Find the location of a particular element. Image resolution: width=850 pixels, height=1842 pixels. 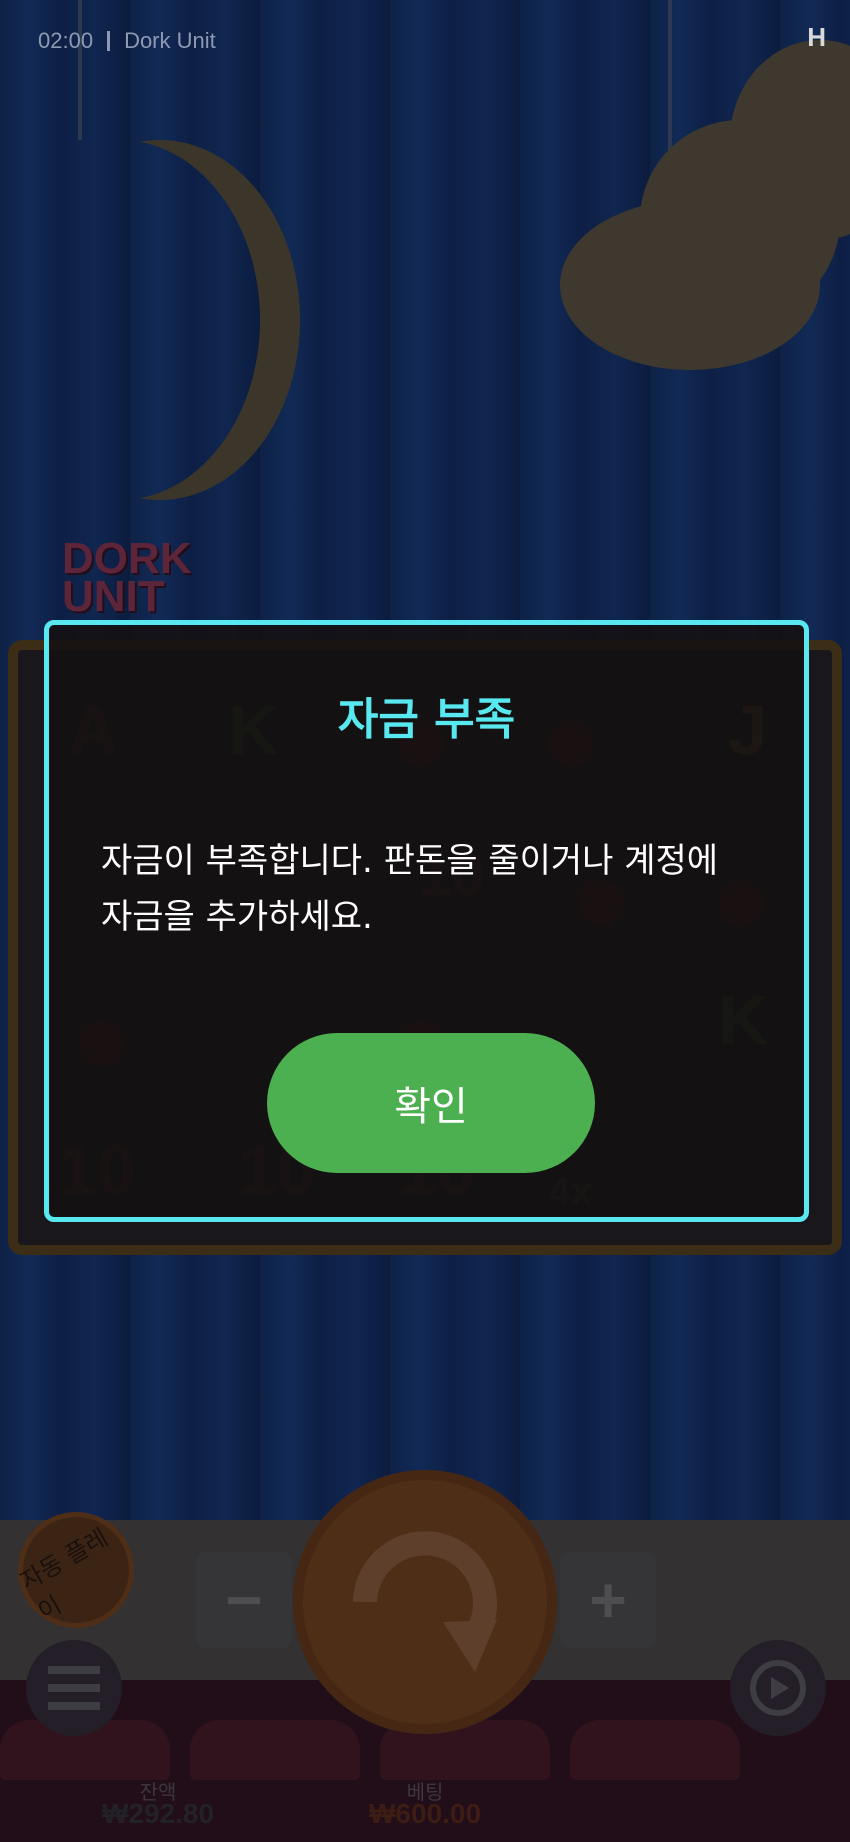

ok-button: 확인 is located at coordinates (431, 1103).